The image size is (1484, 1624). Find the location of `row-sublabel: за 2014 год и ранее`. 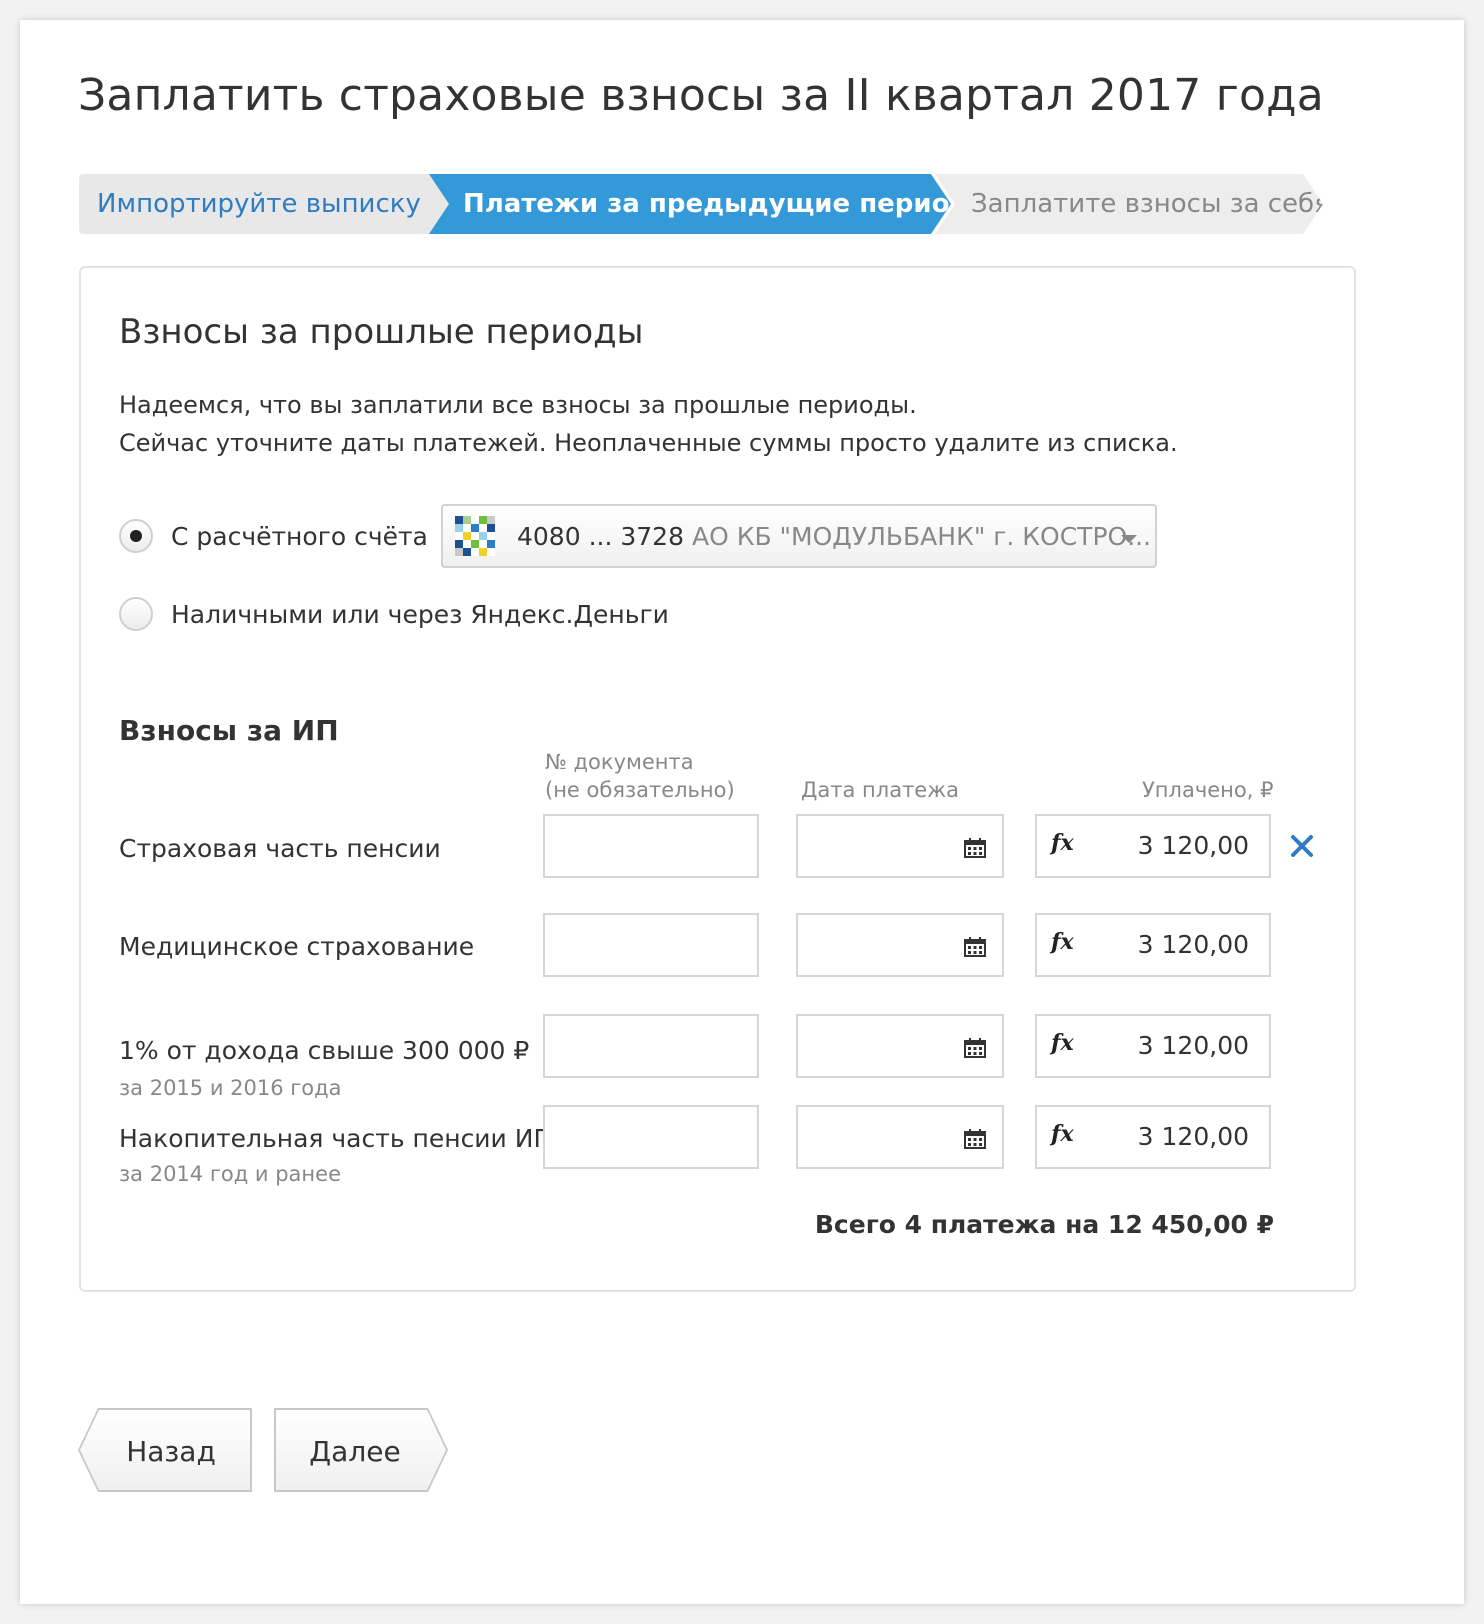

row-sublabel: за 2014 год и ранее is located at coordinates (230, 1174).